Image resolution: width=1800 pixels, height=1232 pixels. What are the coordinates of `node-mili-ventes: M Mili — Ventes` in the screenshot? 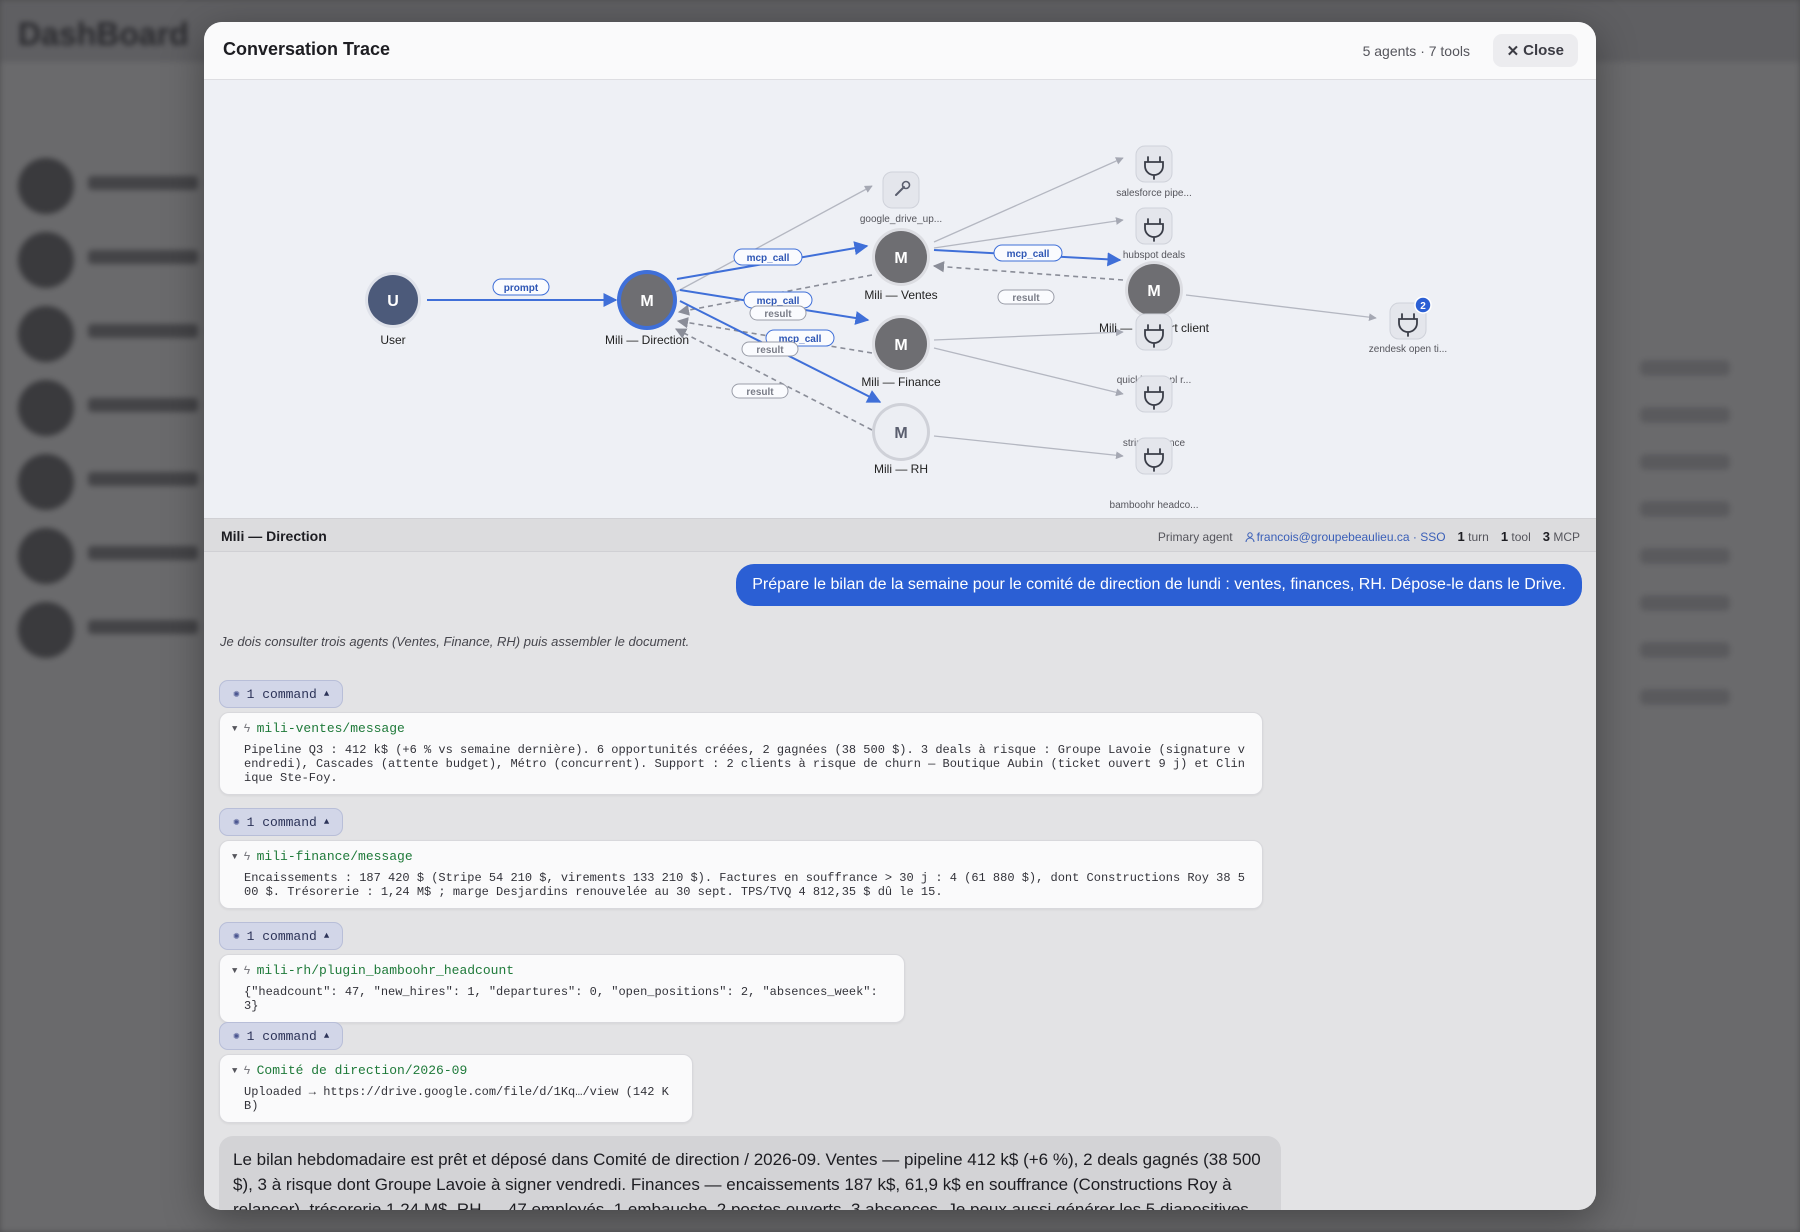 It's located at (901, 265).